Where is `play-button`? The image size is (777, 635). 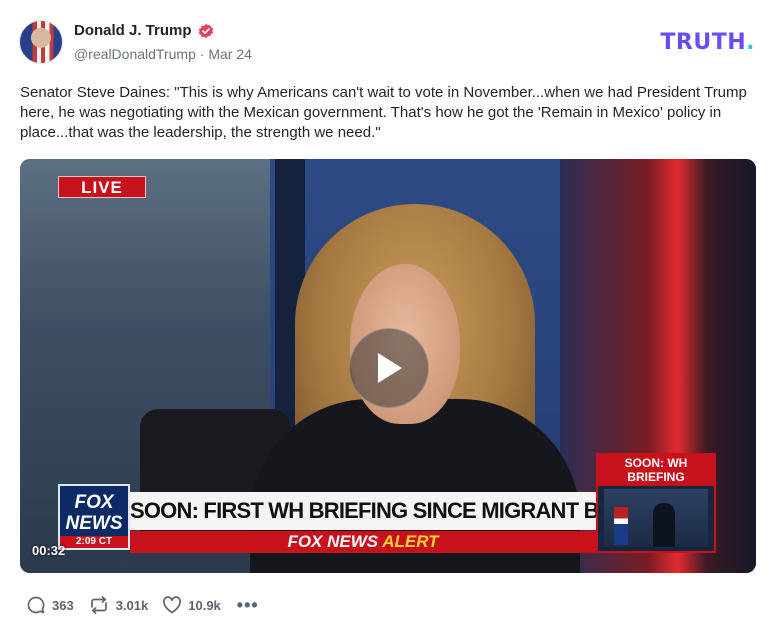 play-button is located at coordinates (389, 368).